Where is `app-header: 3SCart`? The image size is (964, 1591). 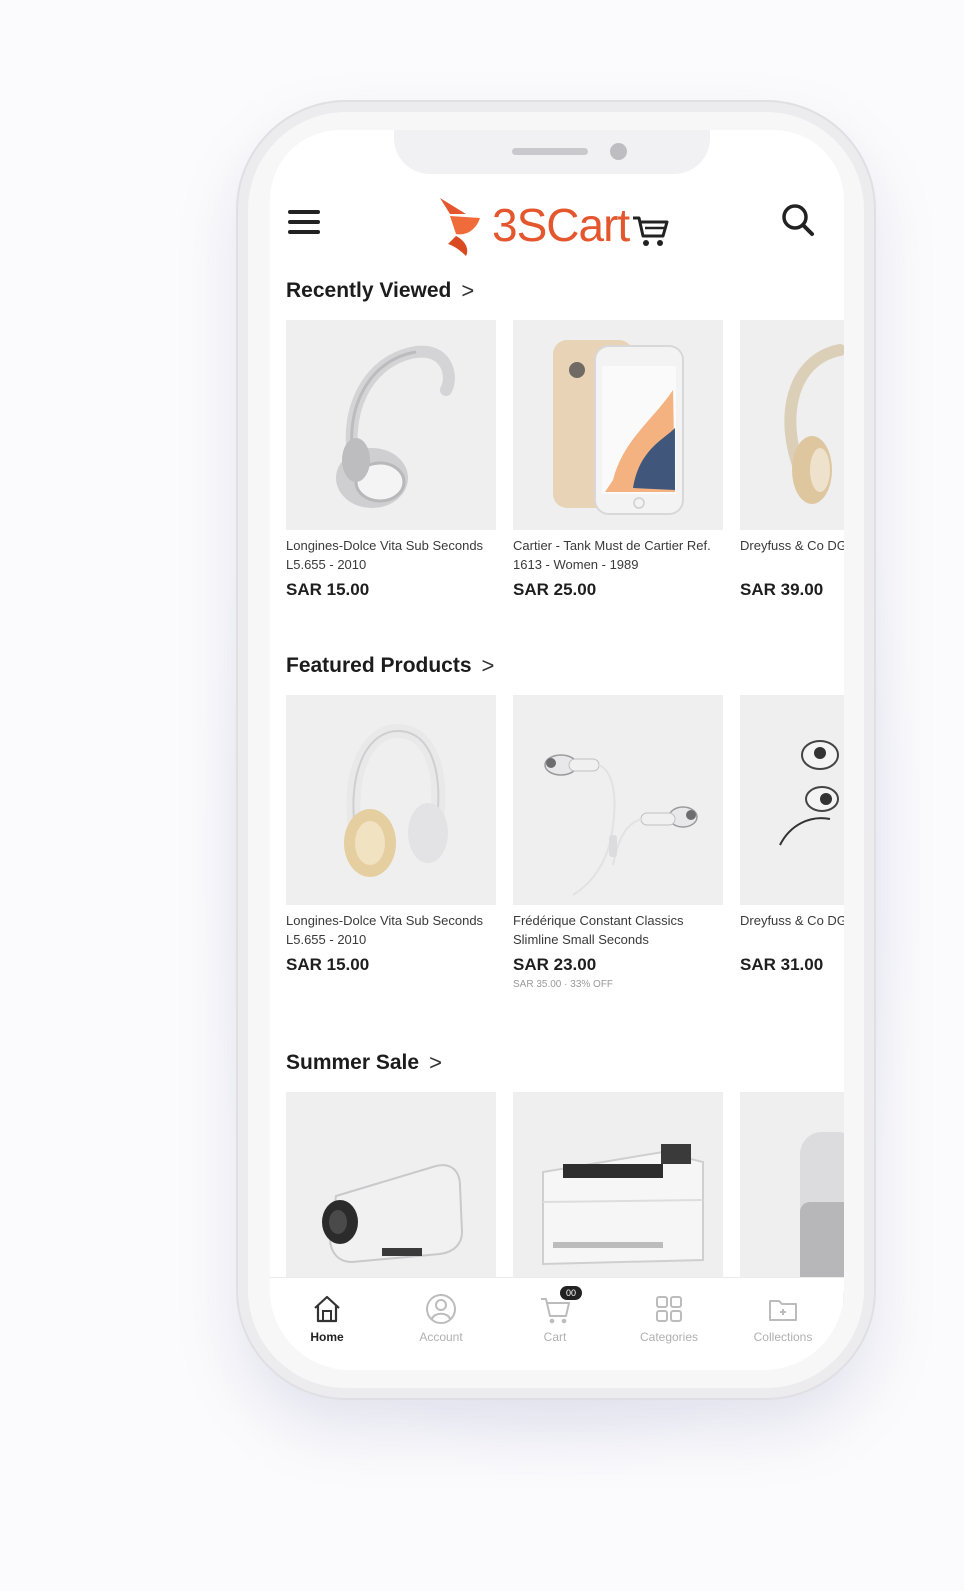
app-header: 3SCart is located at coordinates (557, 235).